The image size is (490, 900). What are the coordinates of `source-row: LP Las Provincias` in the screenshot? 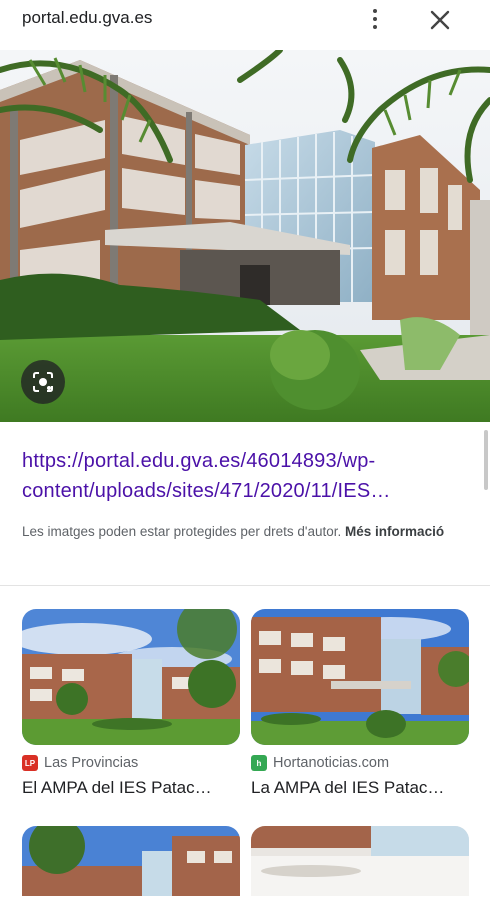 It's located at (131, 763).